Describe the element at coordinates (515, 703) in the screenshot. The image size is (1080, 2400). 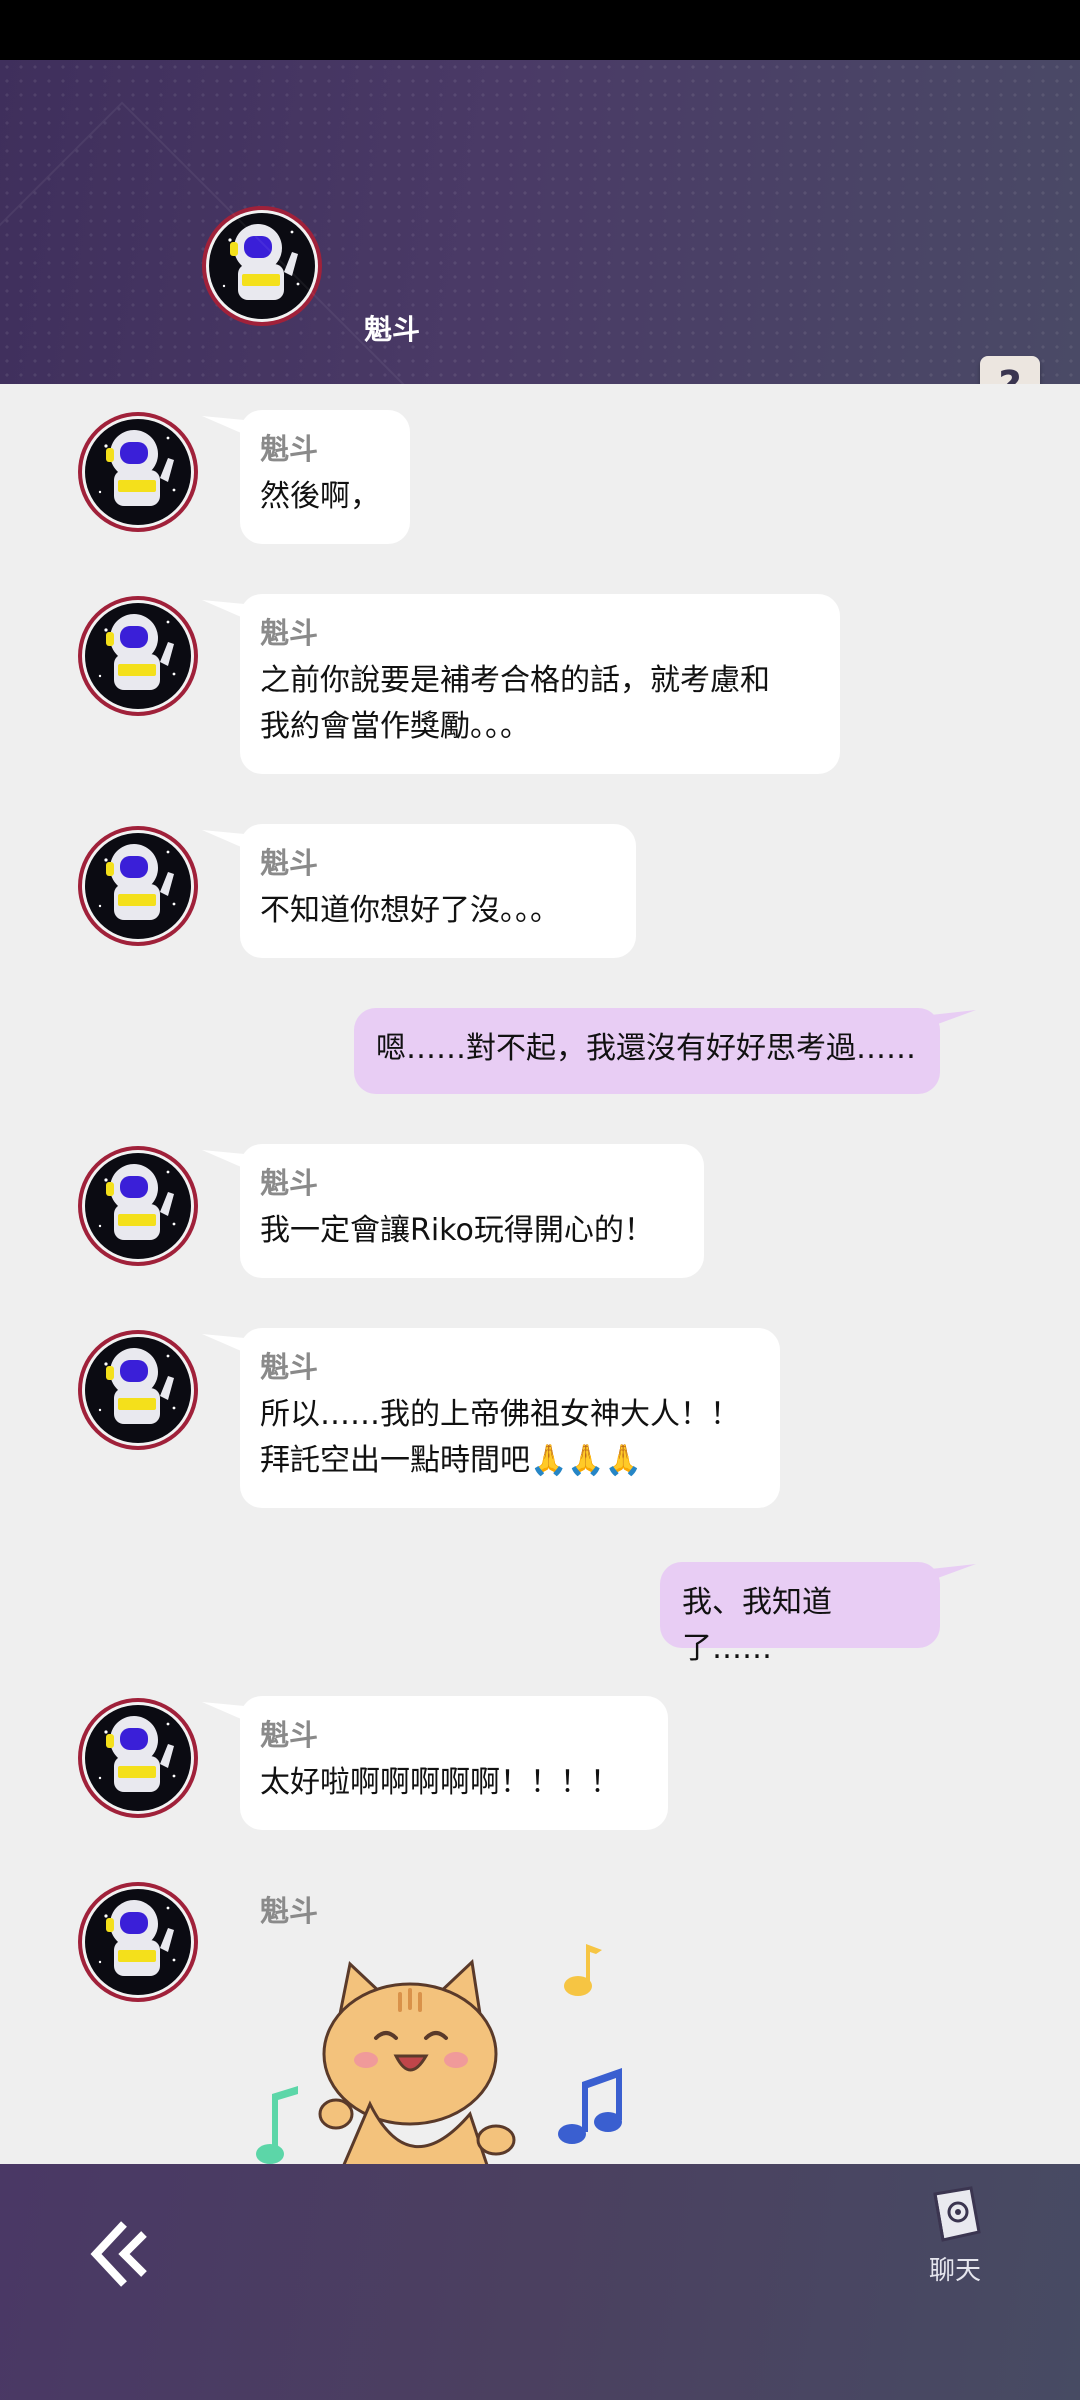
I see `message-text: 之前你說要是補考合格的話，就考慮和 我約會當作獎勵。。。` at that location.